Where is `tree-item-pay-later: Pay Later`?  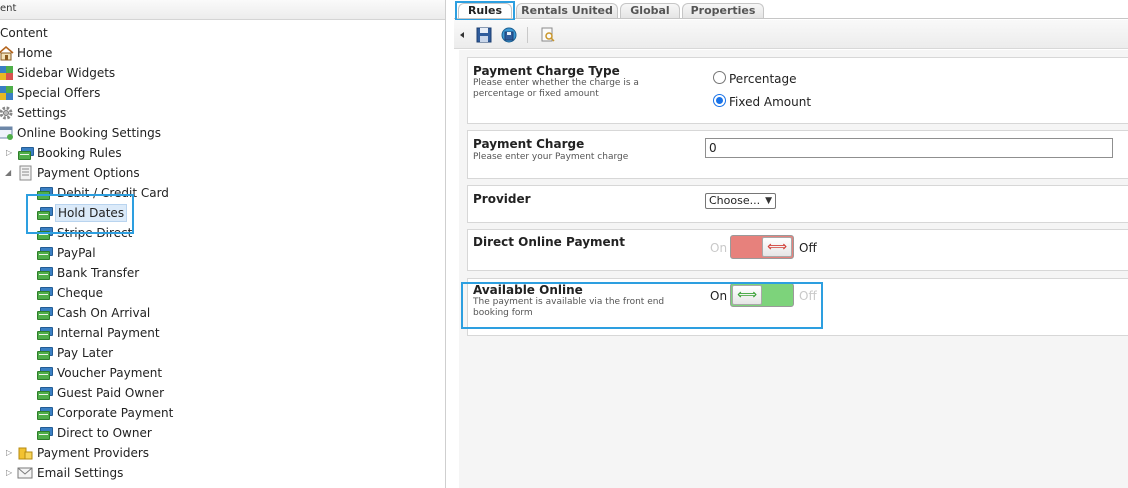 tree-item-pay-later: Pay Later is located at coordinates (120, 353).